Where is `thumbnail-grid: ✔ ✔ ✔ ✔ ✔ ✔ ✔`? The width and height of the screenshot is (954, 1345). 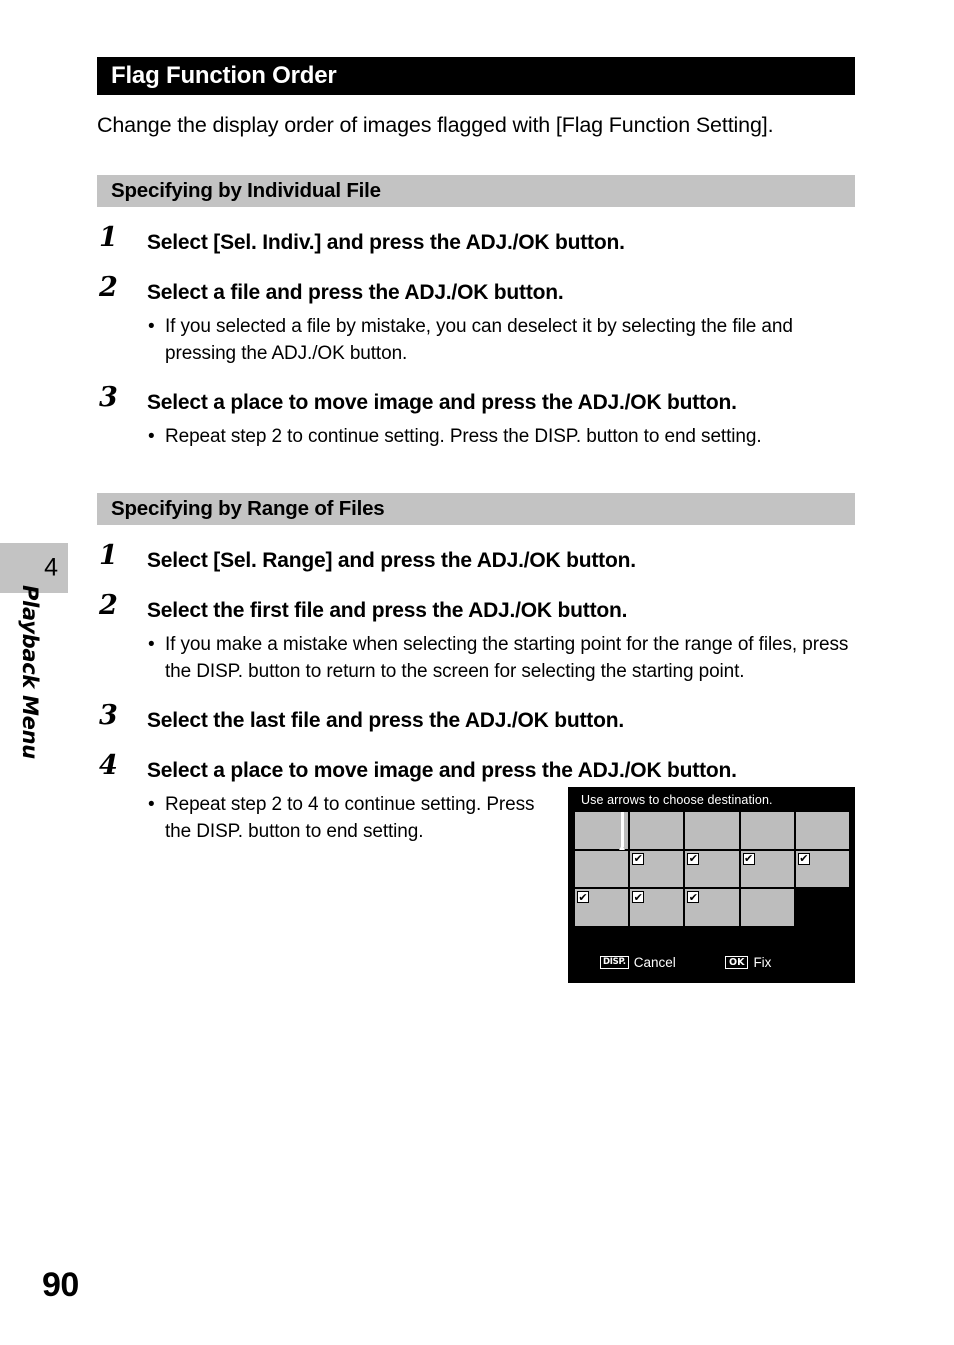
thumbnail-grid: ✔ ✔ ✔ ✔ ✔ ✔ ✔ is located at coordinates (712, 869).